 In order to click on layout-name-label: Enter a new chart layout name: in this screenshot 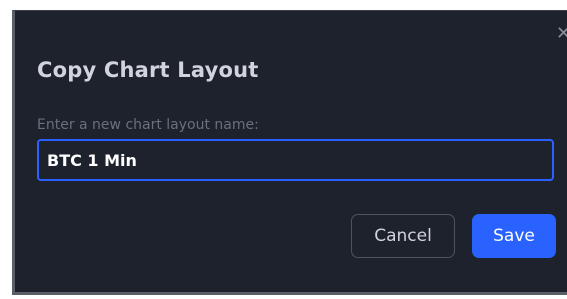, I will do `click(148, 125)`.